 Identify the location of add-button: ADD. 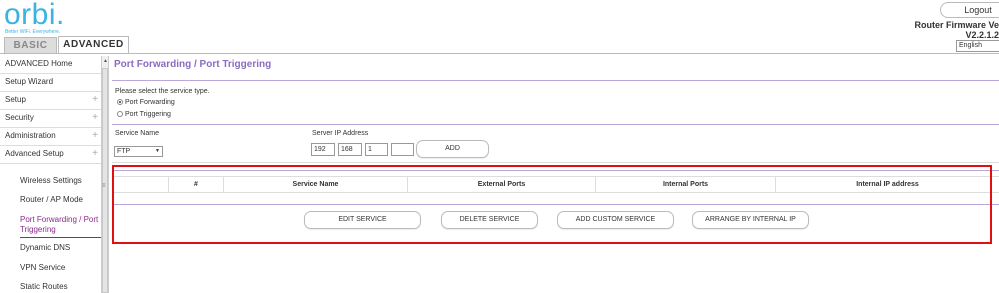
(452, 149).